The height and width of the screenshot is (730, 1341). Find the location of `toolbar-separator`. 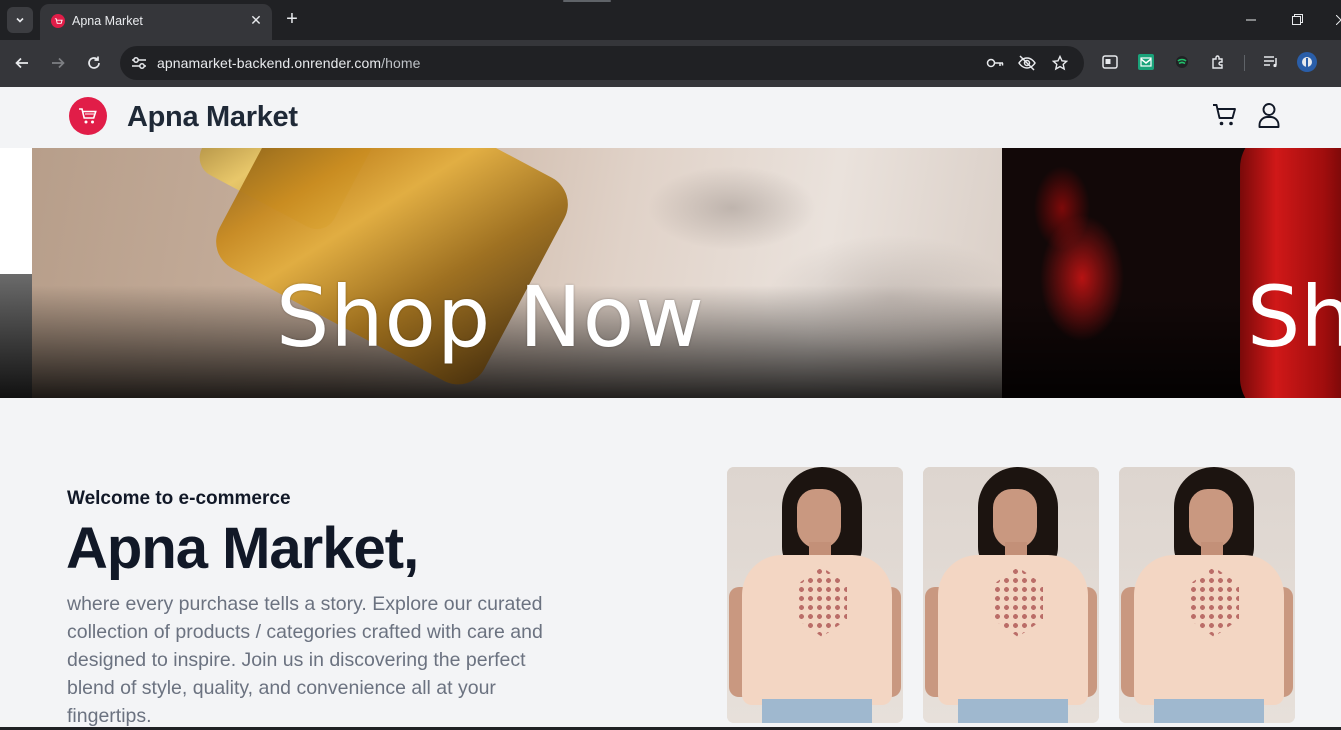

toolbar-separator is located at coordinates (1244, 63).